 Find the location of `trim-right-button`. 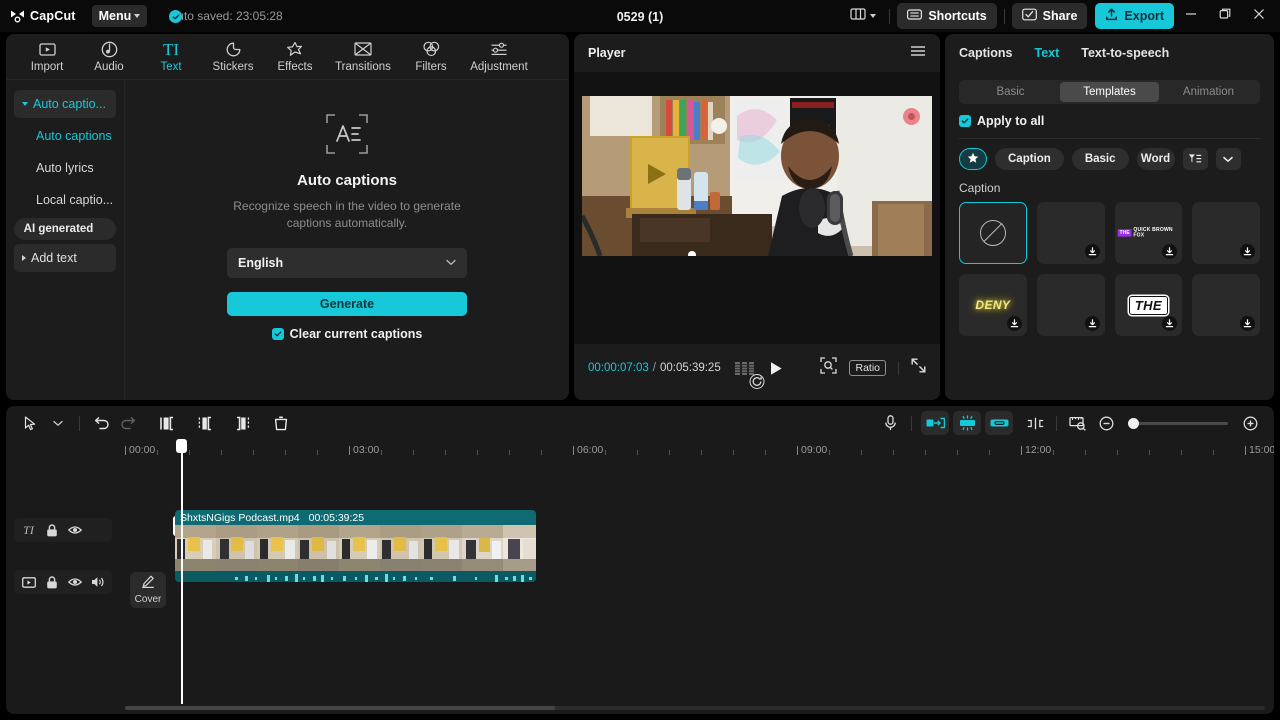

trim-right-button is located at coordinates (243, 423).